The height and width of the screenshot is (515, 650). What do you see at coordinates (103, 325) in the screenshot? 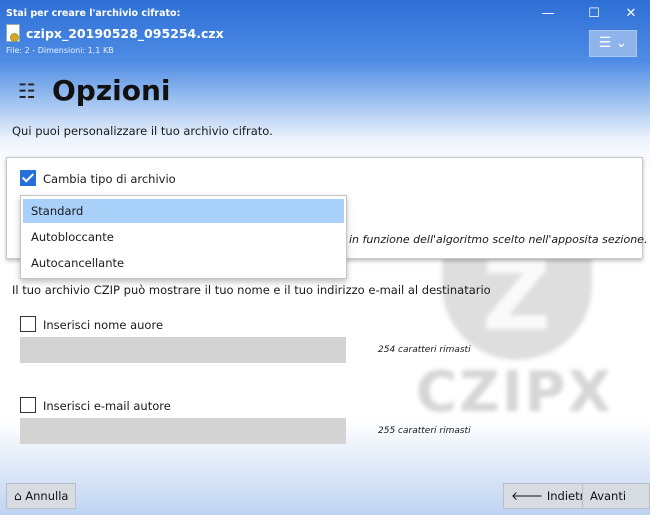
I see `author-name-label: Inserisci nome auore` at bounding box center [103, 325].